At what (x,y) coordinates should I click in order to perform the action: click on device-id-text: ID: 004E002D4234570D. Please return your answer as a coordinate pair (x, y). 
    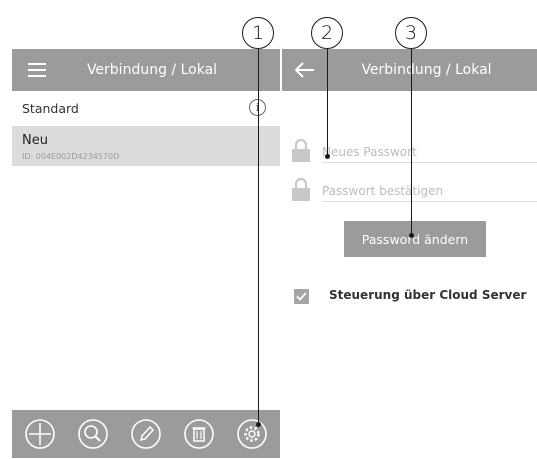
    Looking at the image, I should click on (71, 156).